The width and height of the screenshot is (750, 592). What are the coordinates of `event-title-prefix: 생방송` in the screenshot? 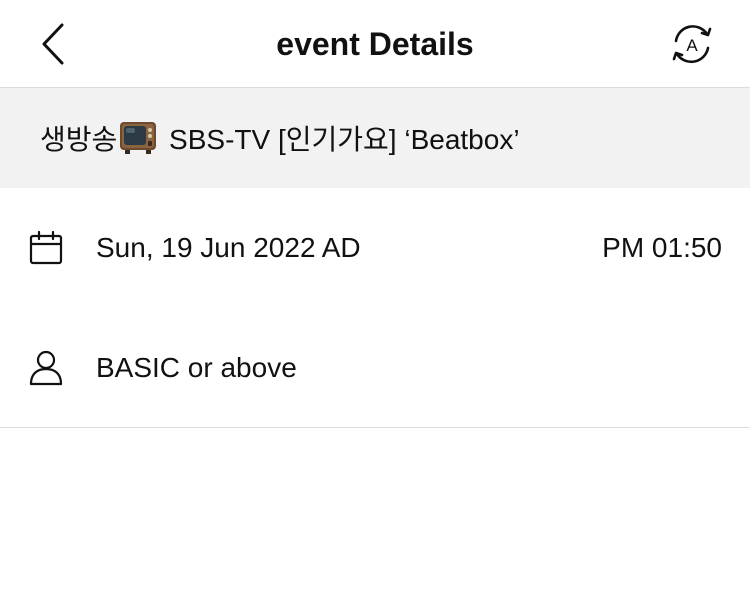 It's located at (79, 139).